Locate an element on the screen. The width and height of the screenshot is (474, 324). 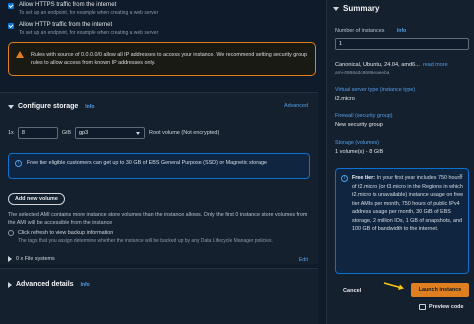
http-checkbox is located at coordinates (11, 26).